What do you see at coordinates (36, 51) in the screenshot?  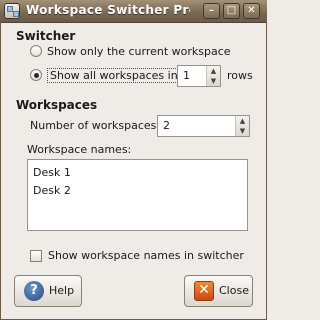 I see `radio-button` at bounding box center [36, 51].